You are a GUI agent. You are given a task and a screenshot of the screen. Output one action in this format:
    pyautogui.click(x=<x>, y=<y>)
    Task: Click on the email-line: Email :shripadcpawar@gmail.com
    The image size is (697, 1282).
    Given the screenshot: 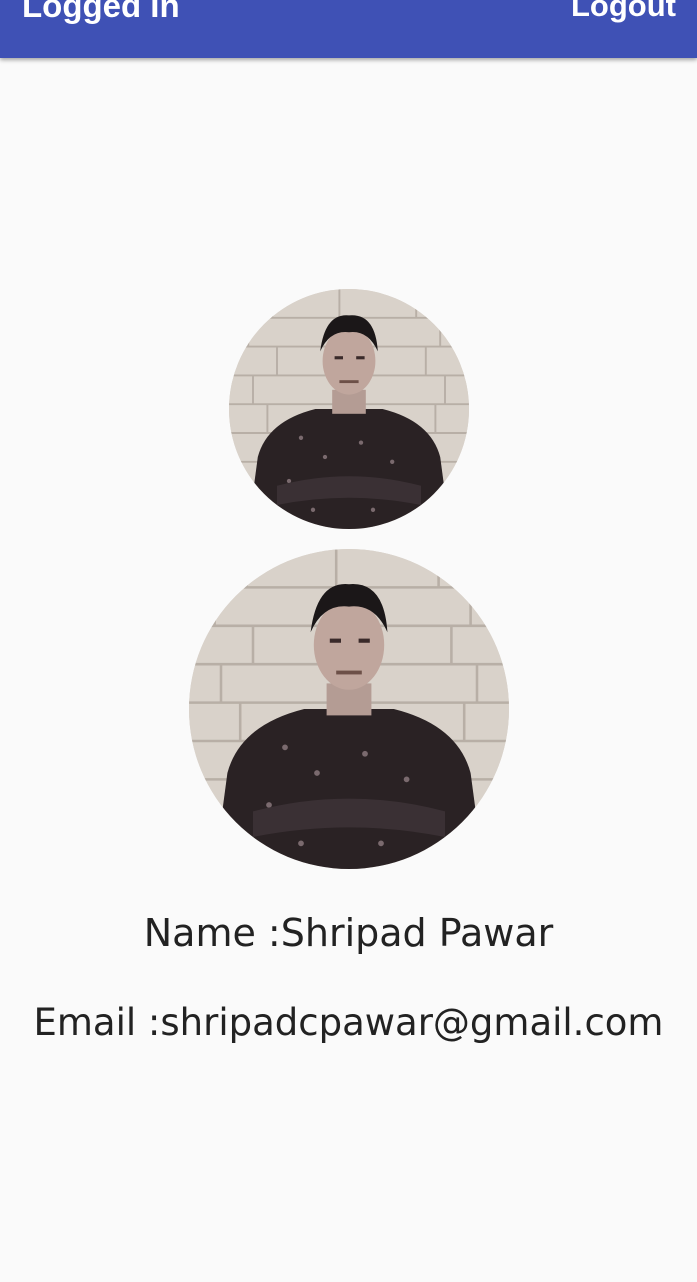 What is the action you would take?
    pyautogui.click(x=348, y=1023)
    